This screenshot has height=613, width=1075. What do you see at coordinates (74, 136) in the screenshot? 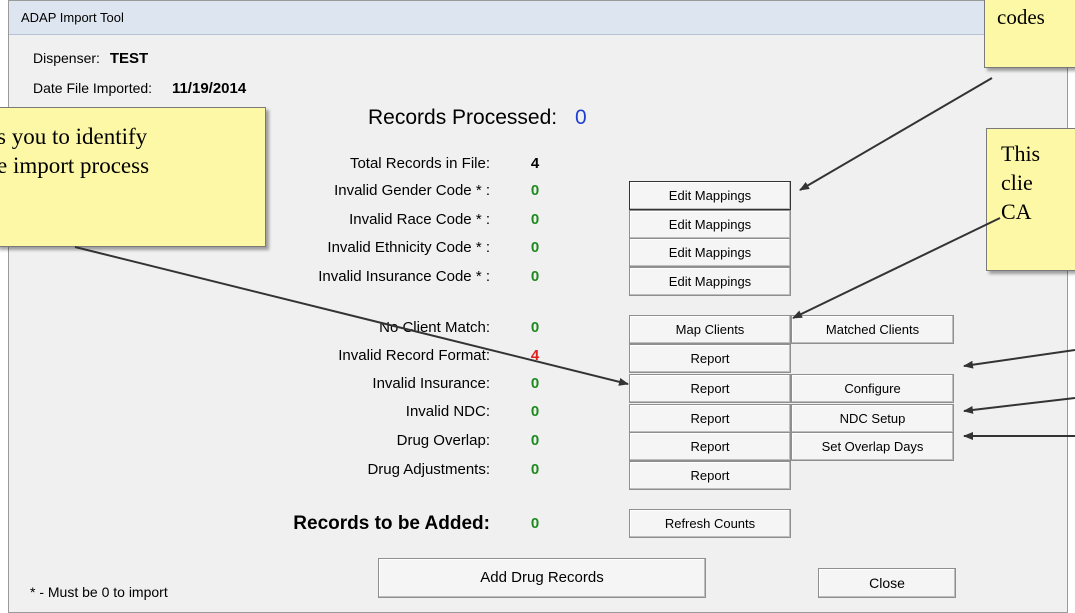
I see `callout-identify-line1: s you to identify` at bounding box center [74, 136].